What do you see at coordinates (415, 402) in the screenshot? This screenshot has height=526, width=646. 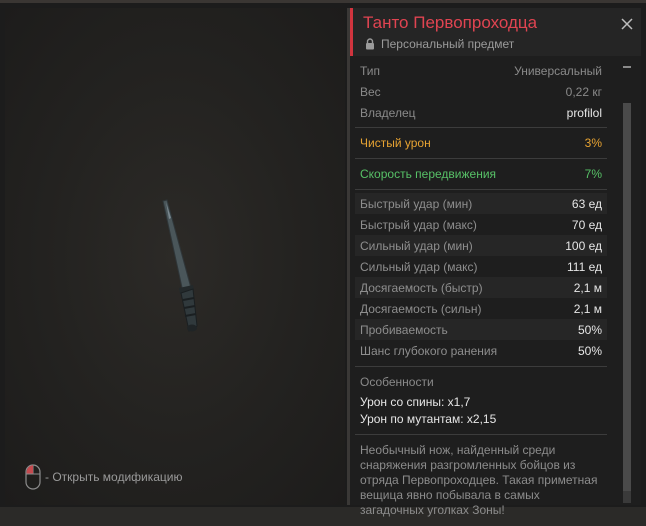 I see `feature-line: Урон со спины: x1,7` at bounding box center [415, 402].